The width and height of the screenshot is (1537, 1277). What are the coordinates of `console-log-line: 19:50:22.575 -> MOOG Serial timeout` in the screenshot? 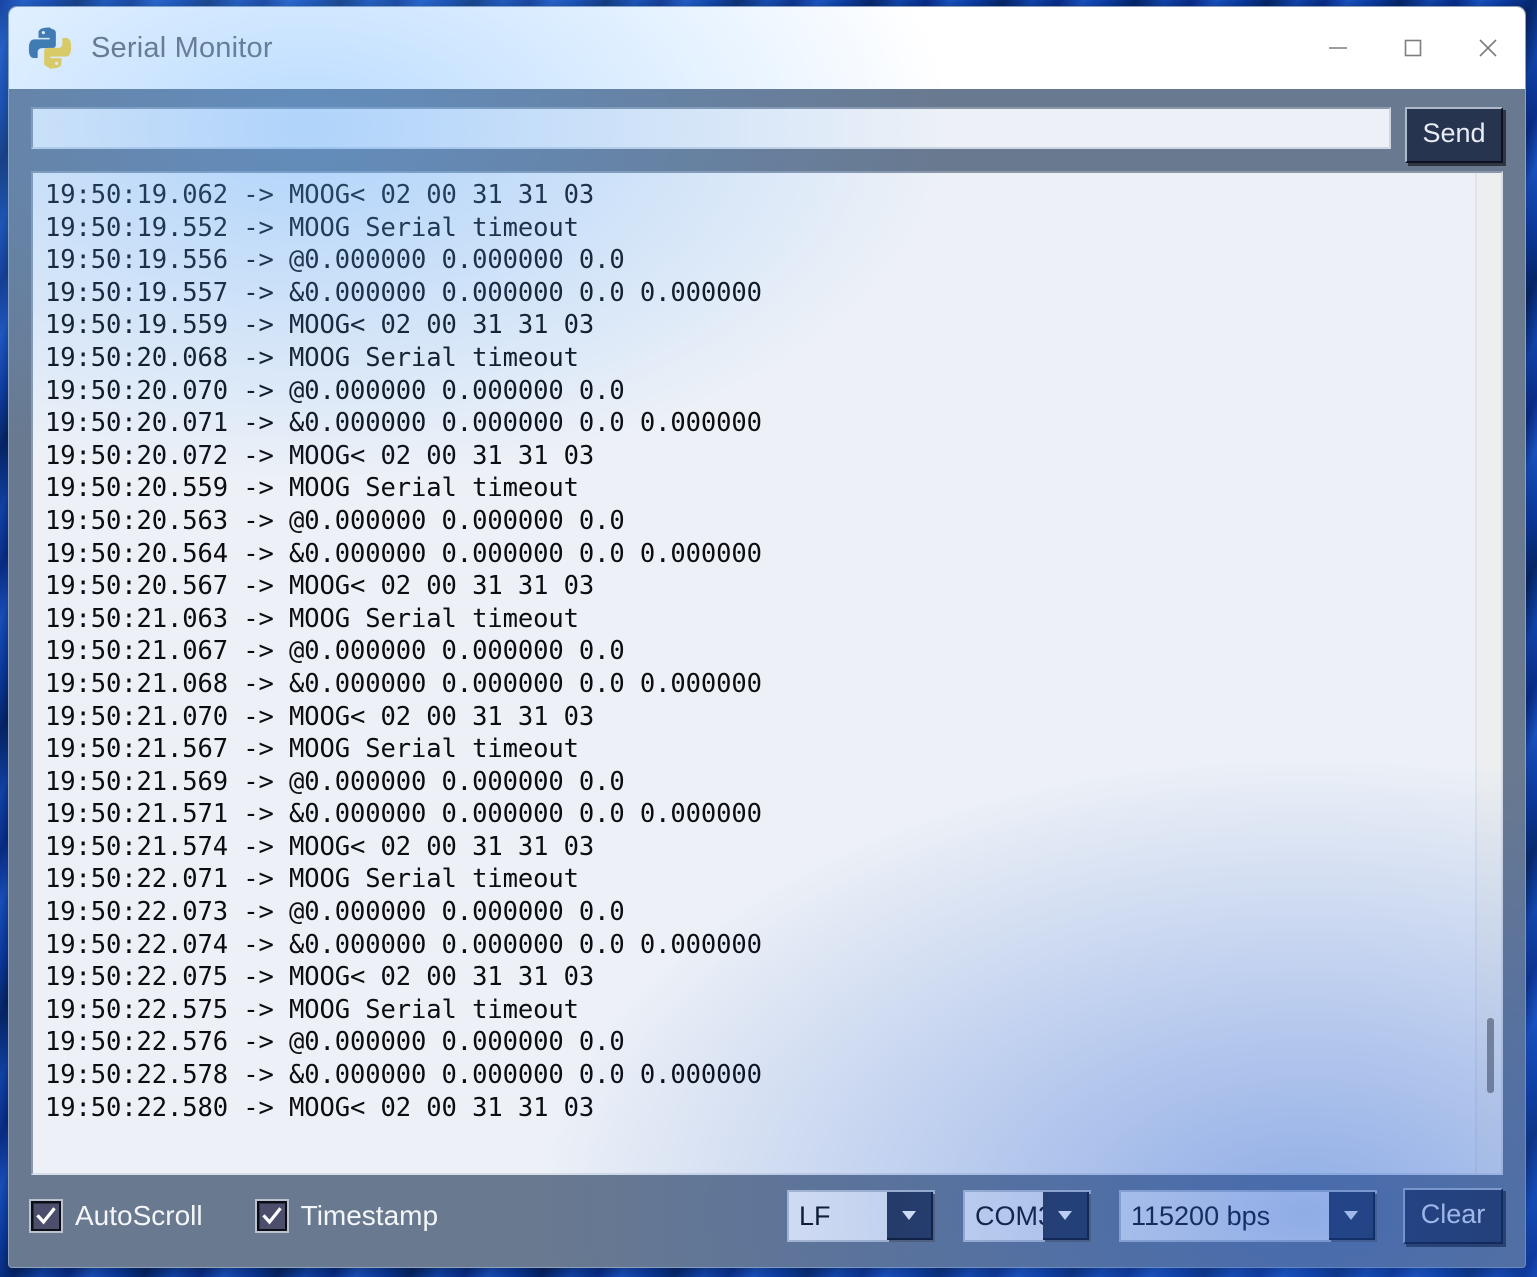 It's located at (312, 1009).